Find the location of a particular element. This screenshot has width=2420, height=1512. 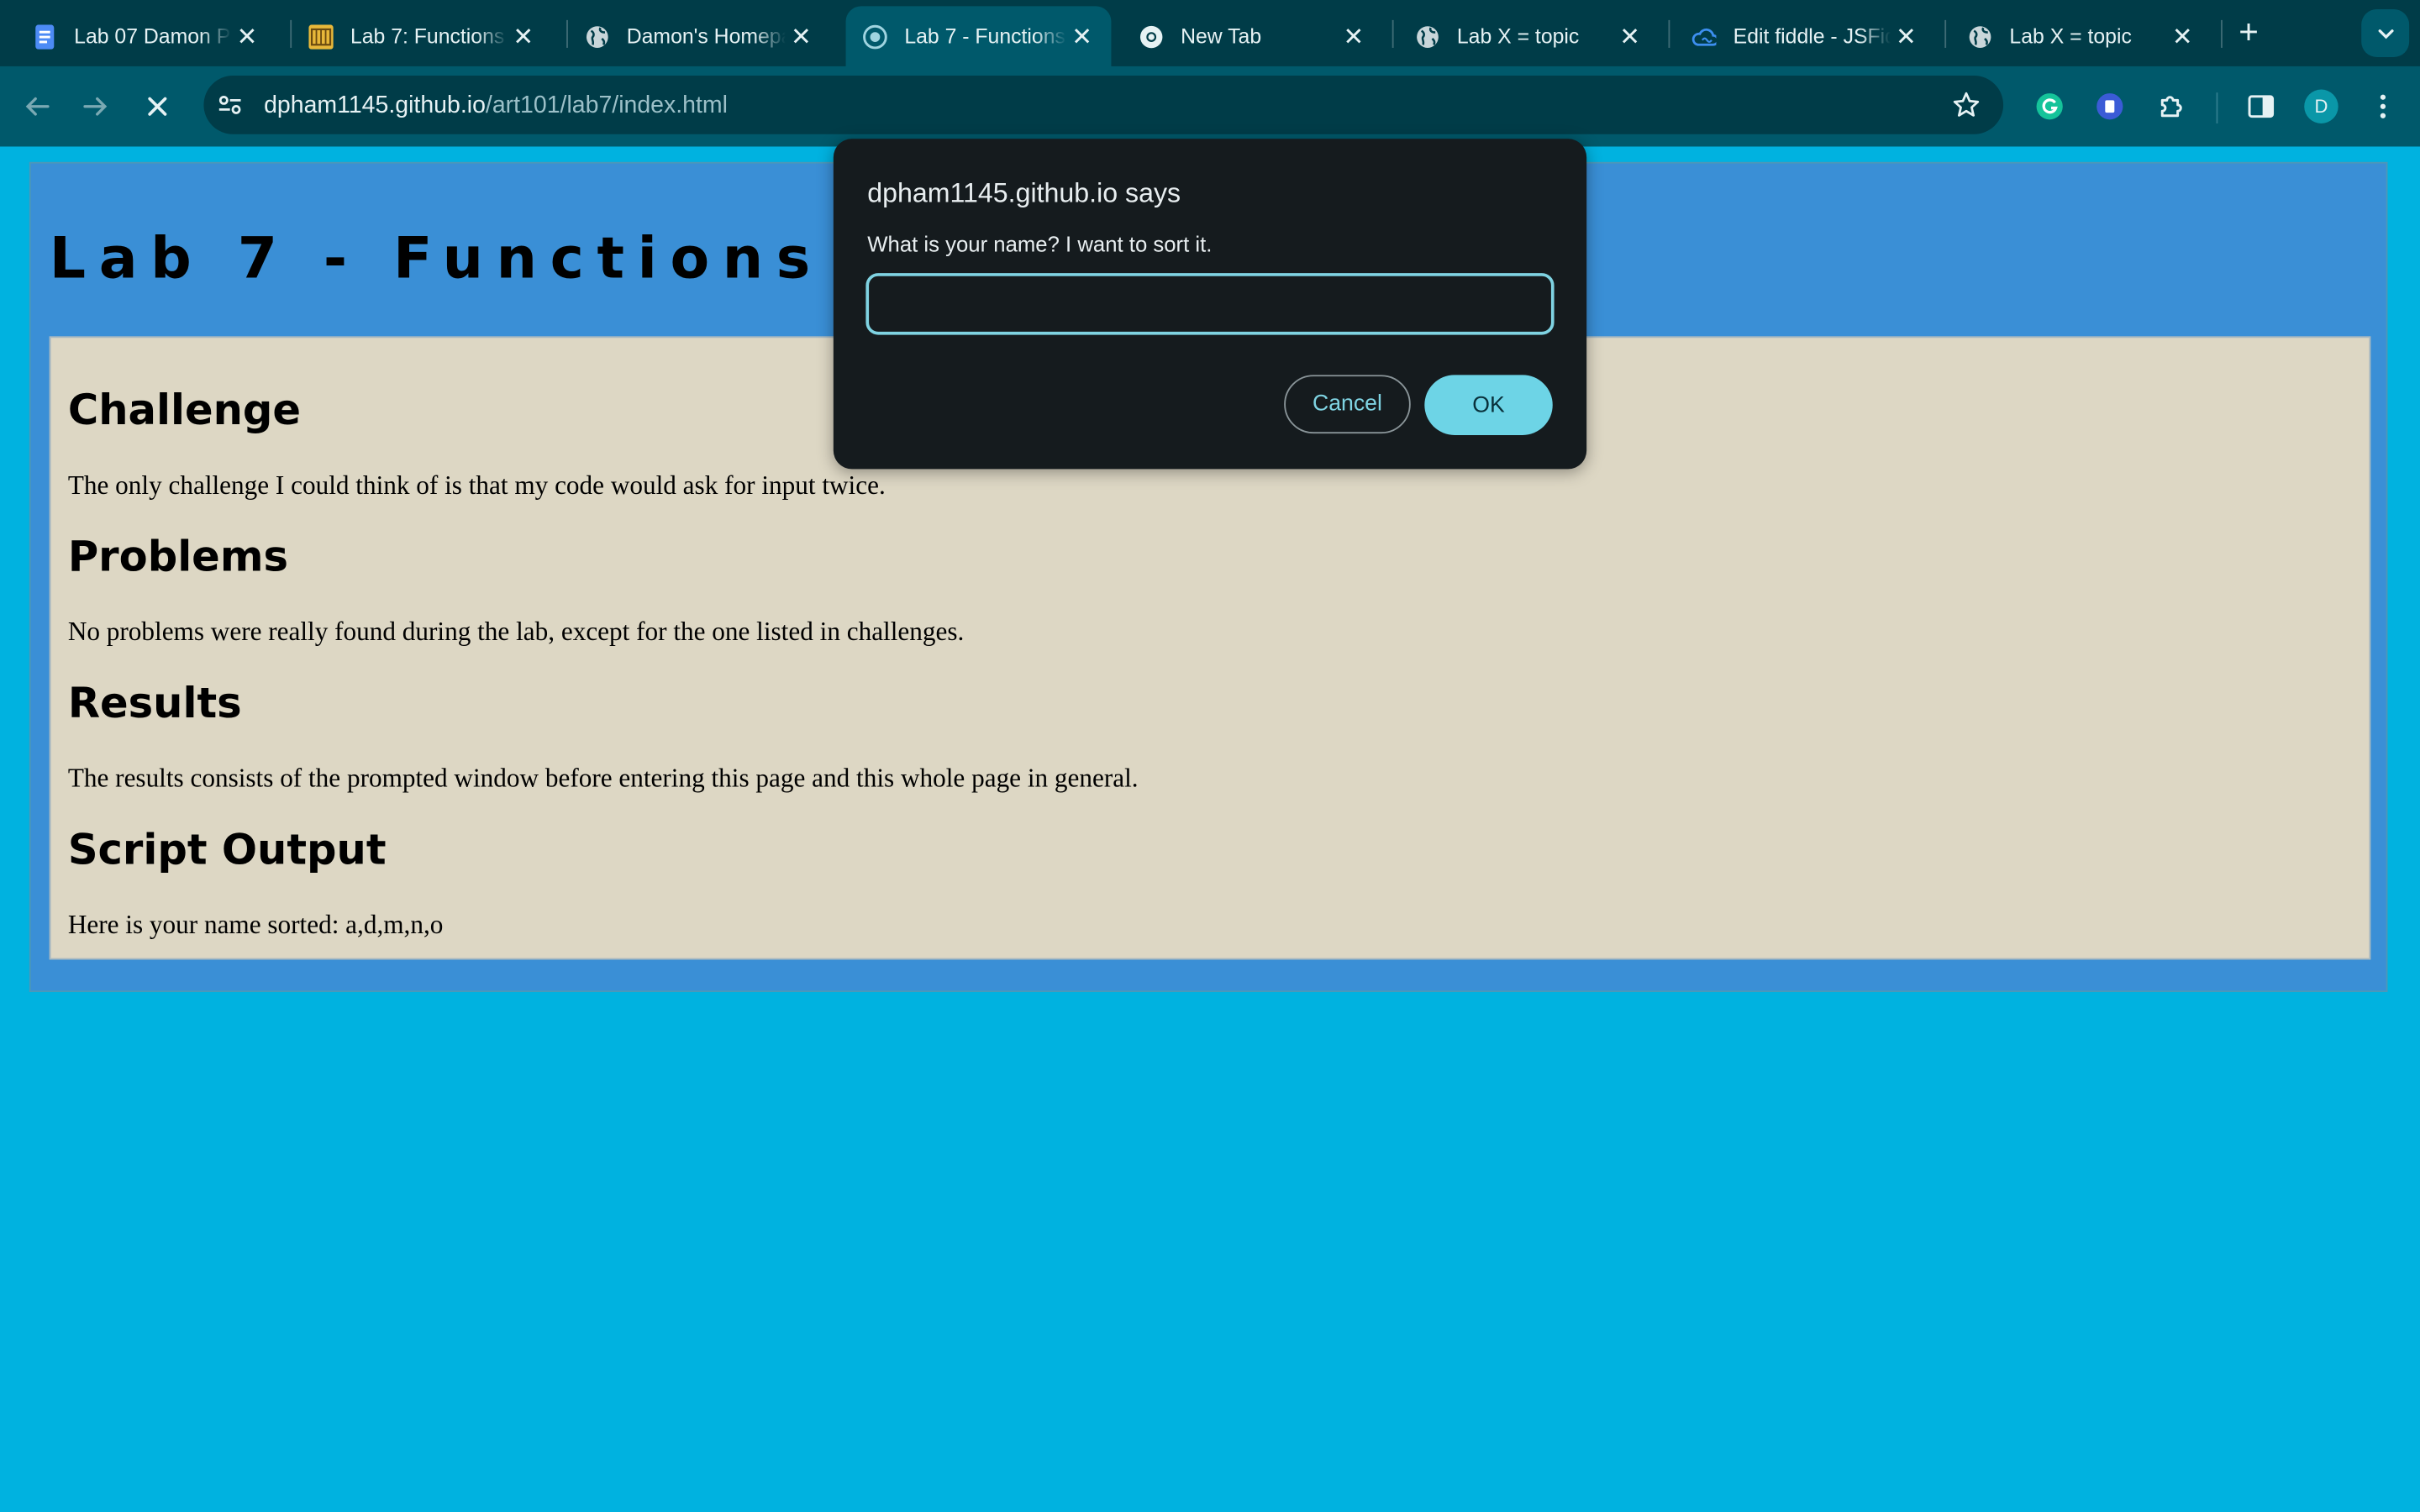

star-icon is located at coordinates (1967, 105).